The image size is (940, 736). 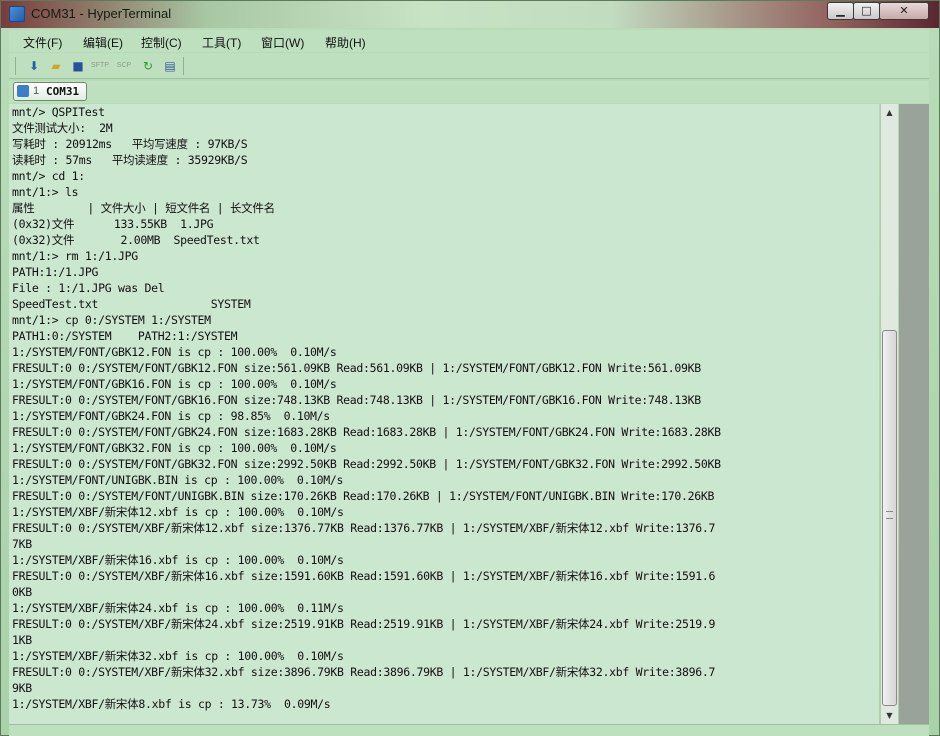 What do you see at coordinates (34, 66) in the screenshot?
I see `connect-icon: ⬇` at bounding box center [34, 66].